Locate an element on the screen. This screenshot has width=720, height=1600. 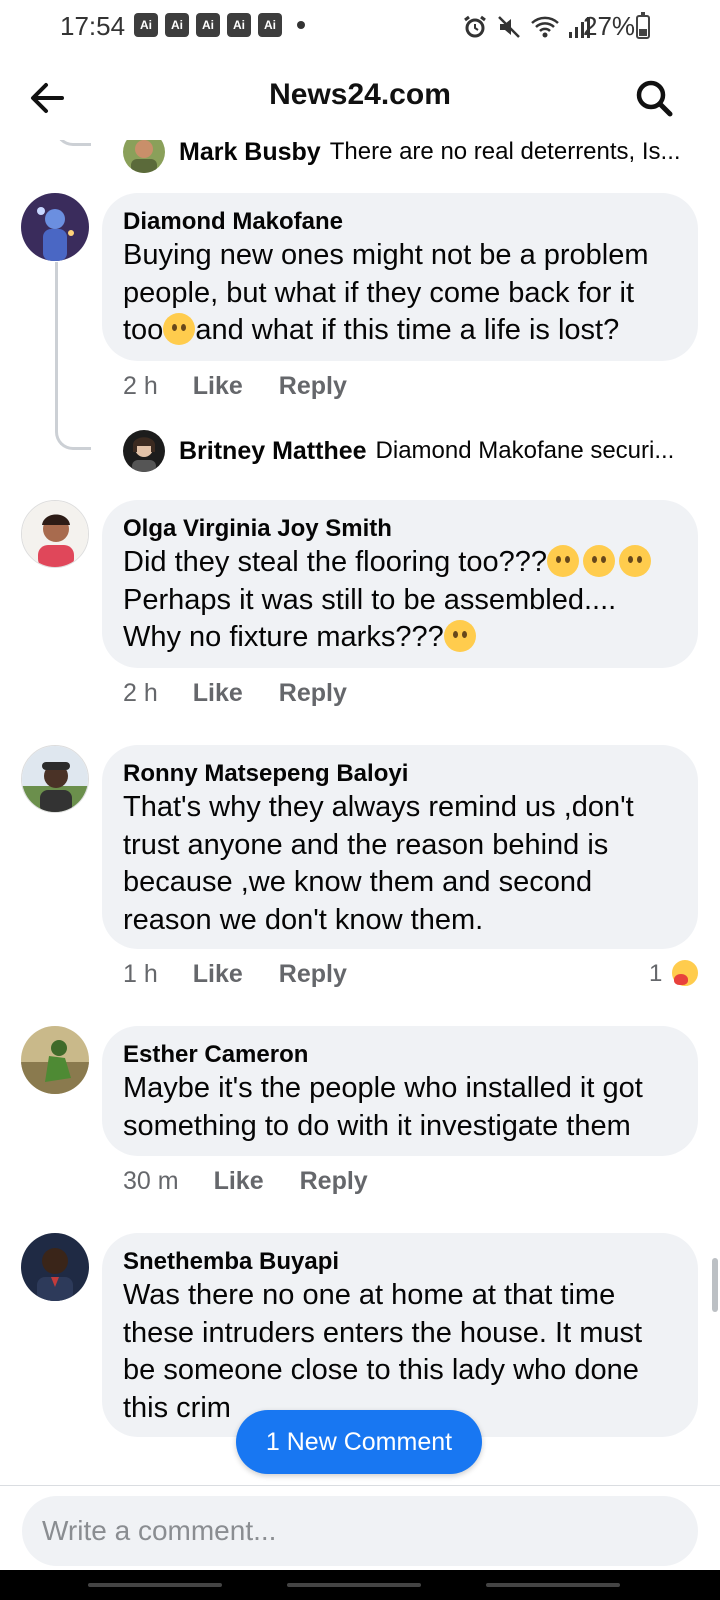
new-comment-button: 1 New Comment is located at coordinates (359, 1442).